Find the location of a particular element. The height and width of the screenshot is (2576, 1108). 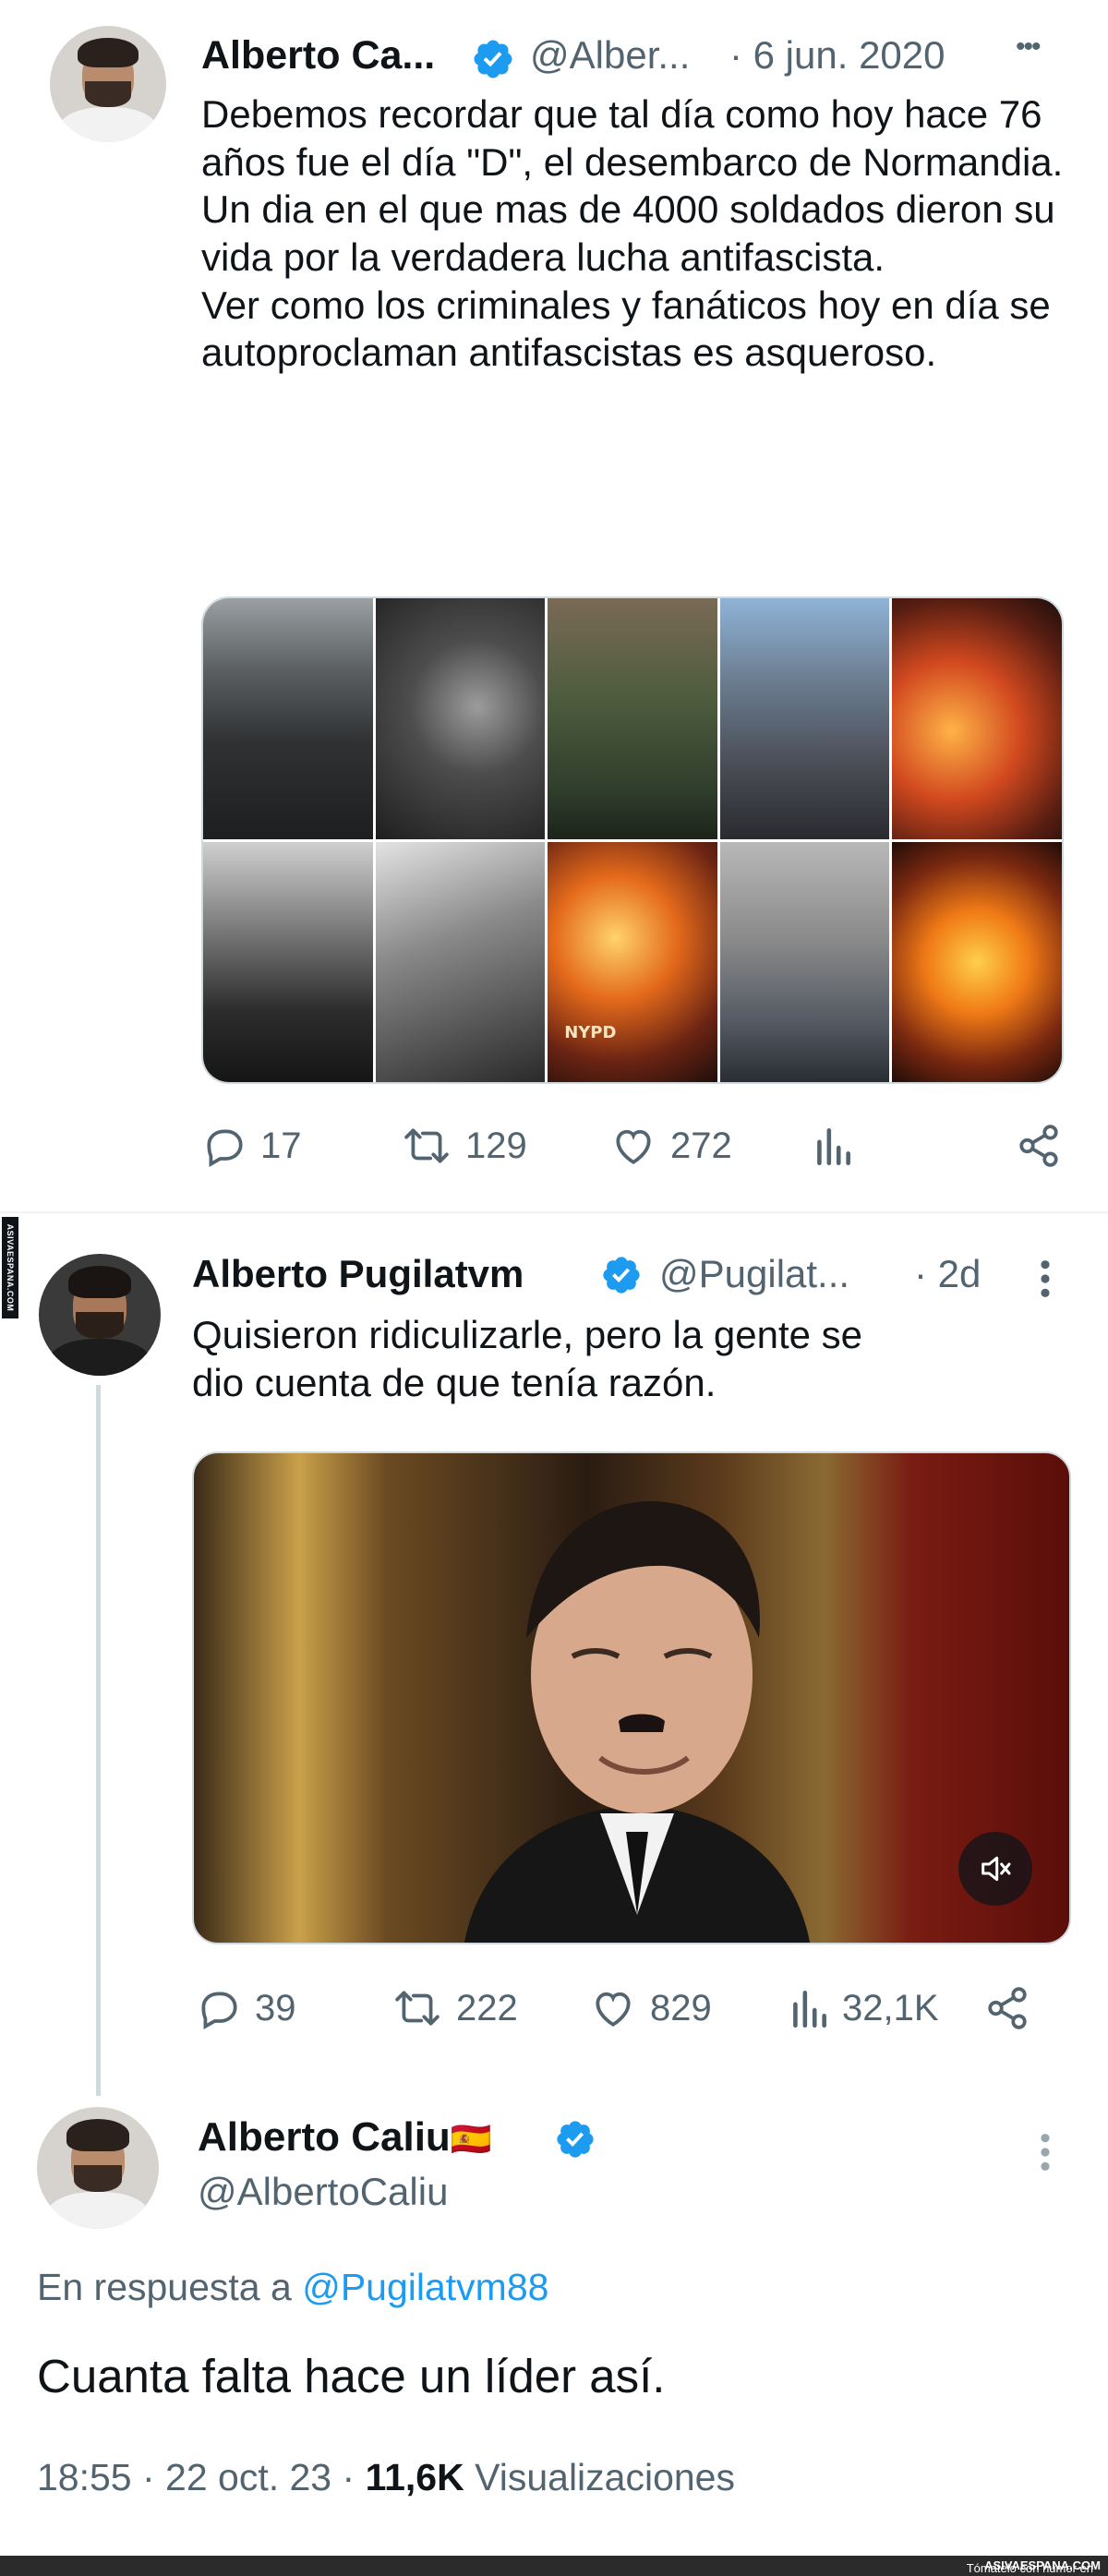

reply-button: 17 is located at coordinates (252, 1146).